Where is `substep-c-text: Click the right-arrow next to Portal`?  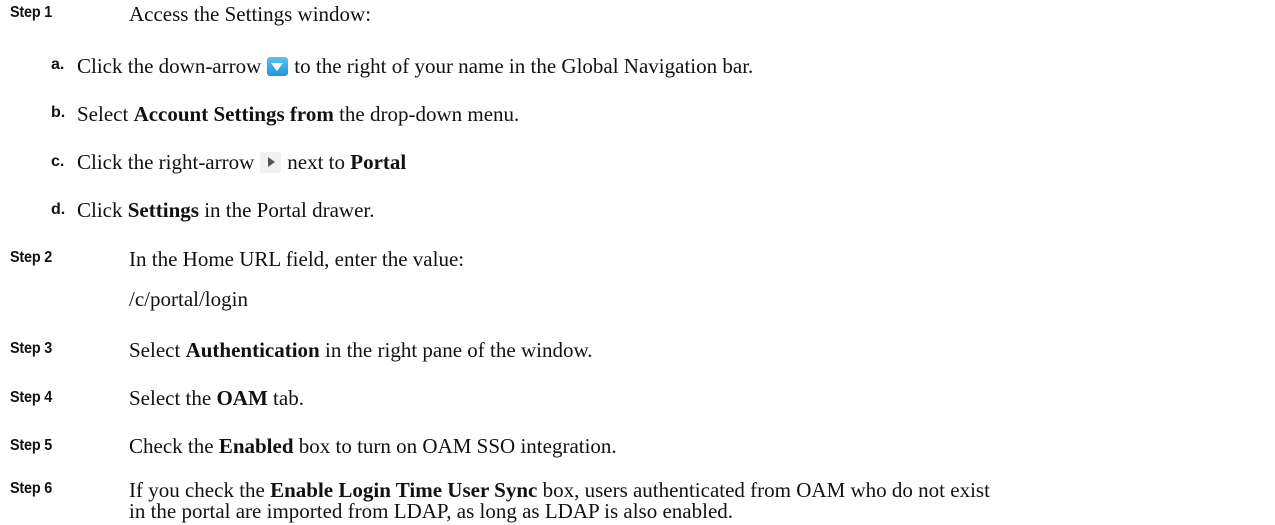
substep-c-text: Click the right-arrow next to Portal is located at coordinates (241, 162).